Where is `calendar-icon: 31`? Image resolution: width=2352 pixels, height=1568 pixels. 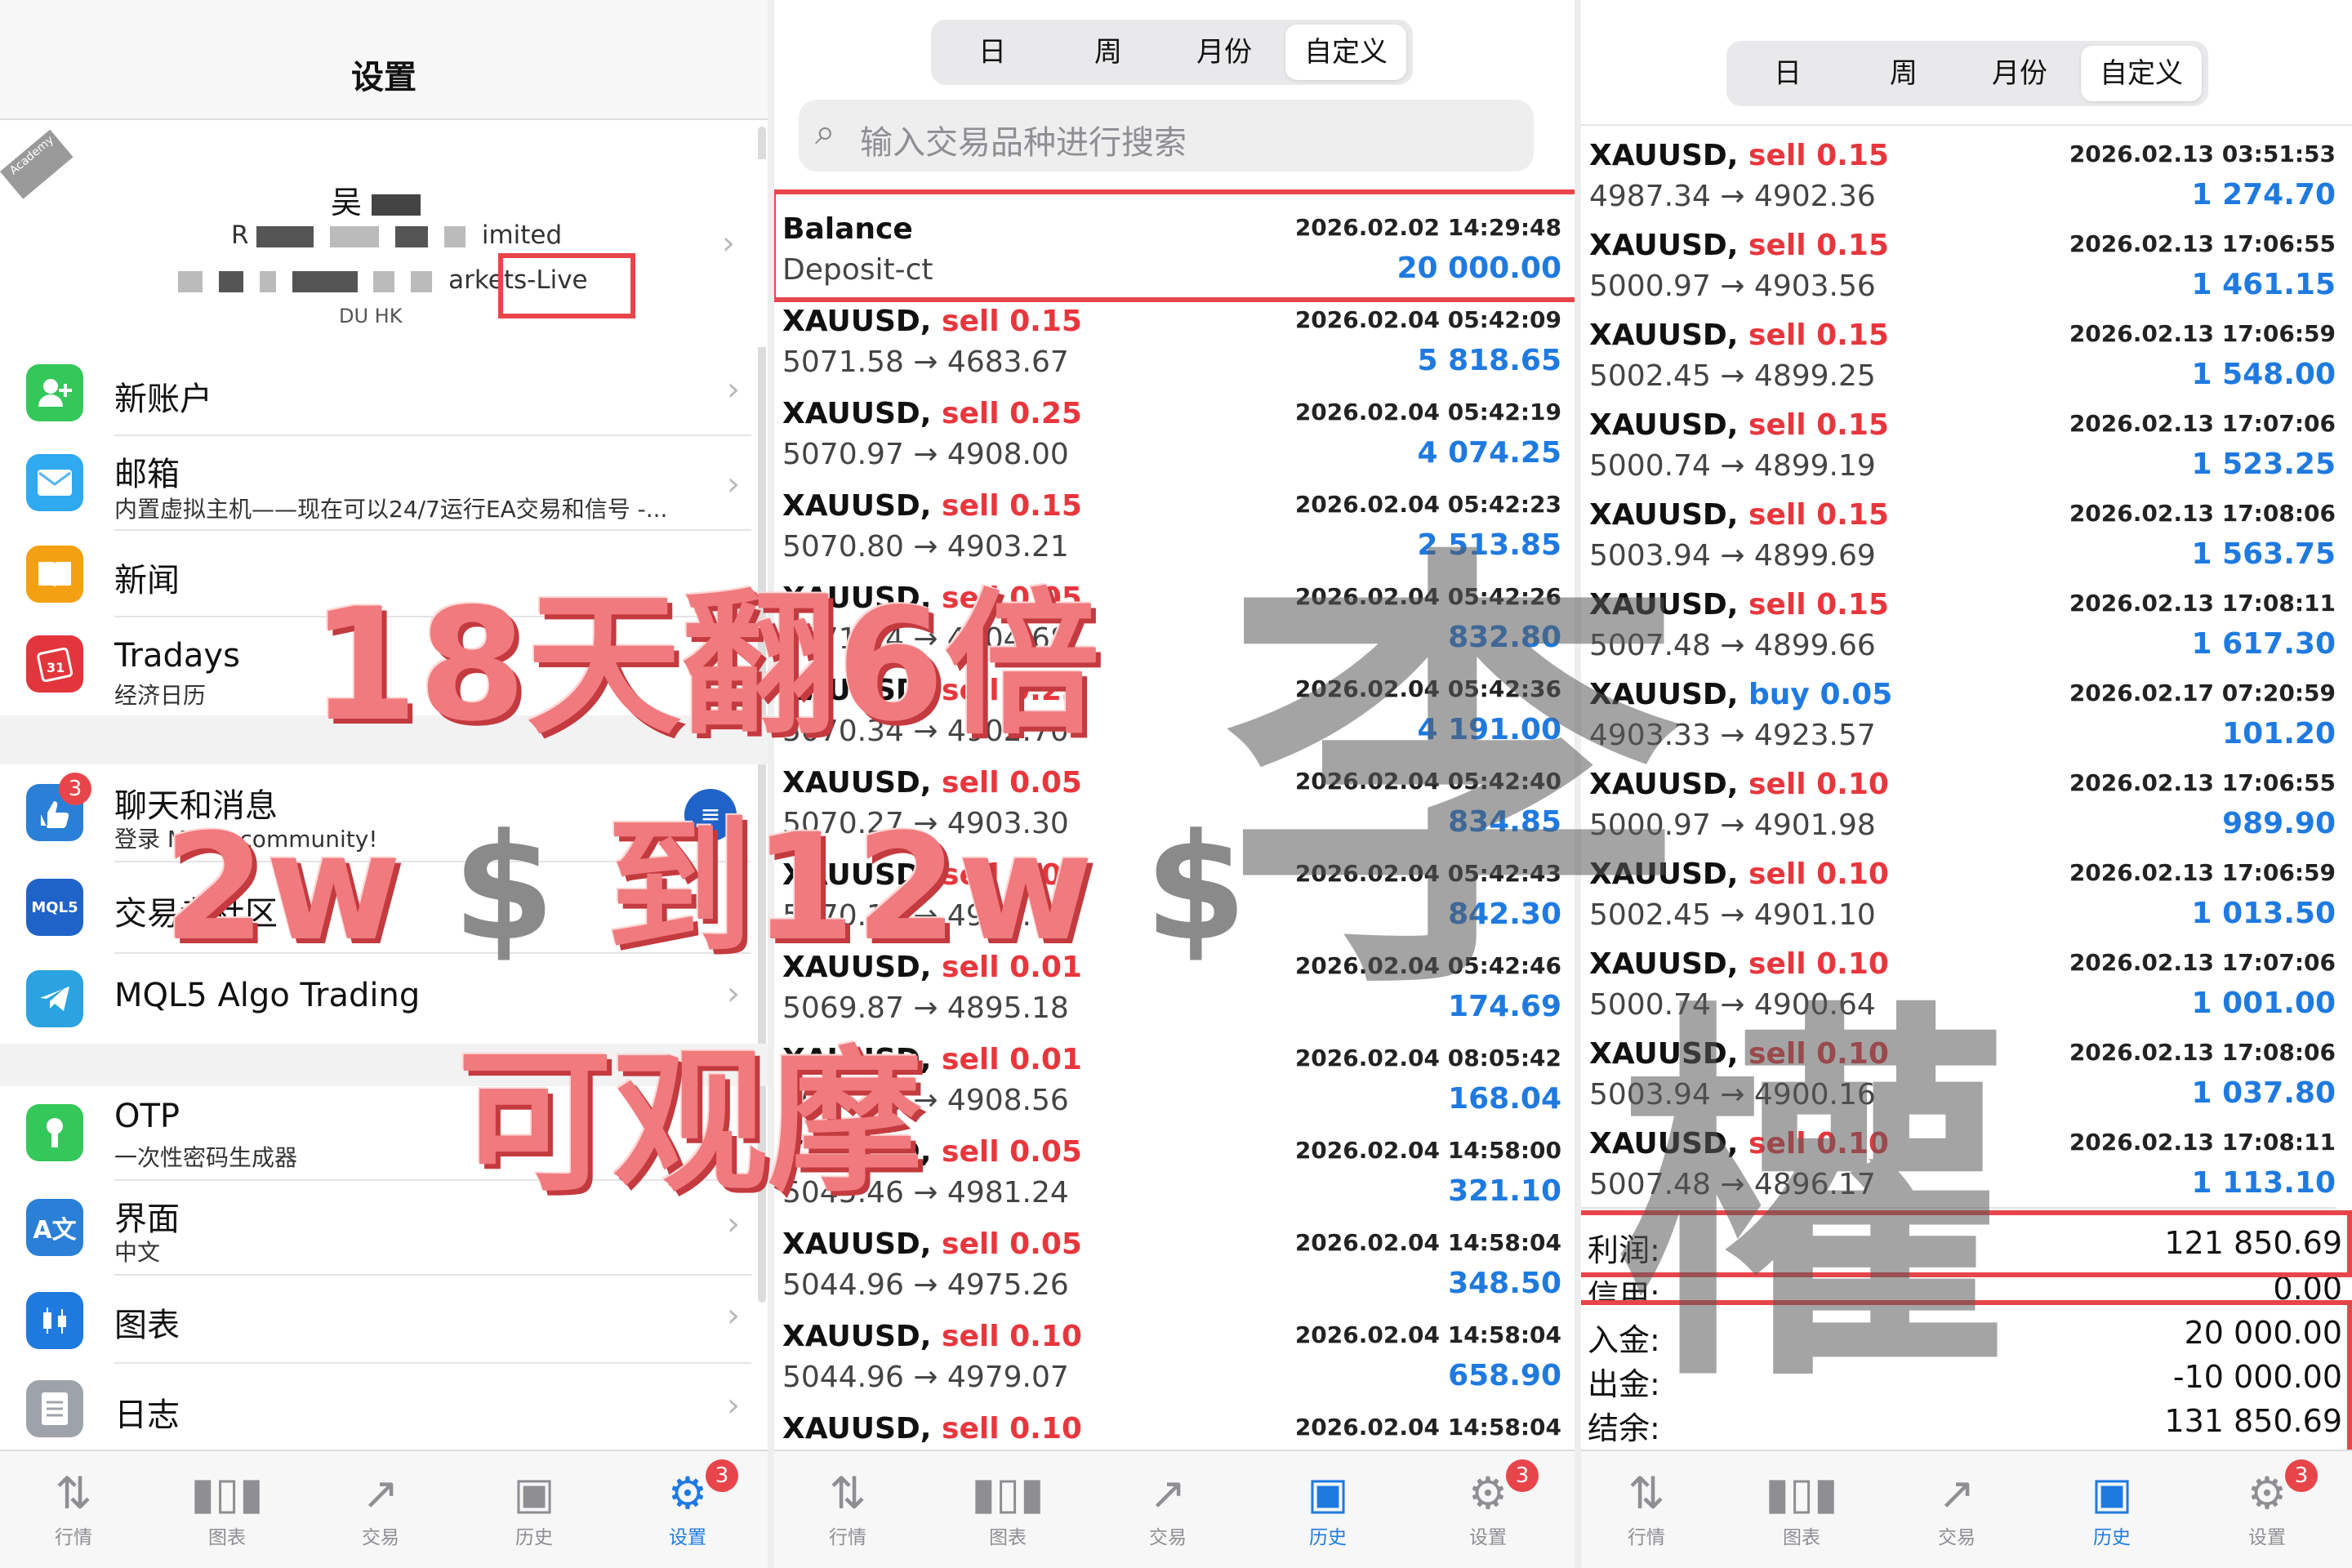
calendar-icon: 31 is located at coordinates (54, 664).